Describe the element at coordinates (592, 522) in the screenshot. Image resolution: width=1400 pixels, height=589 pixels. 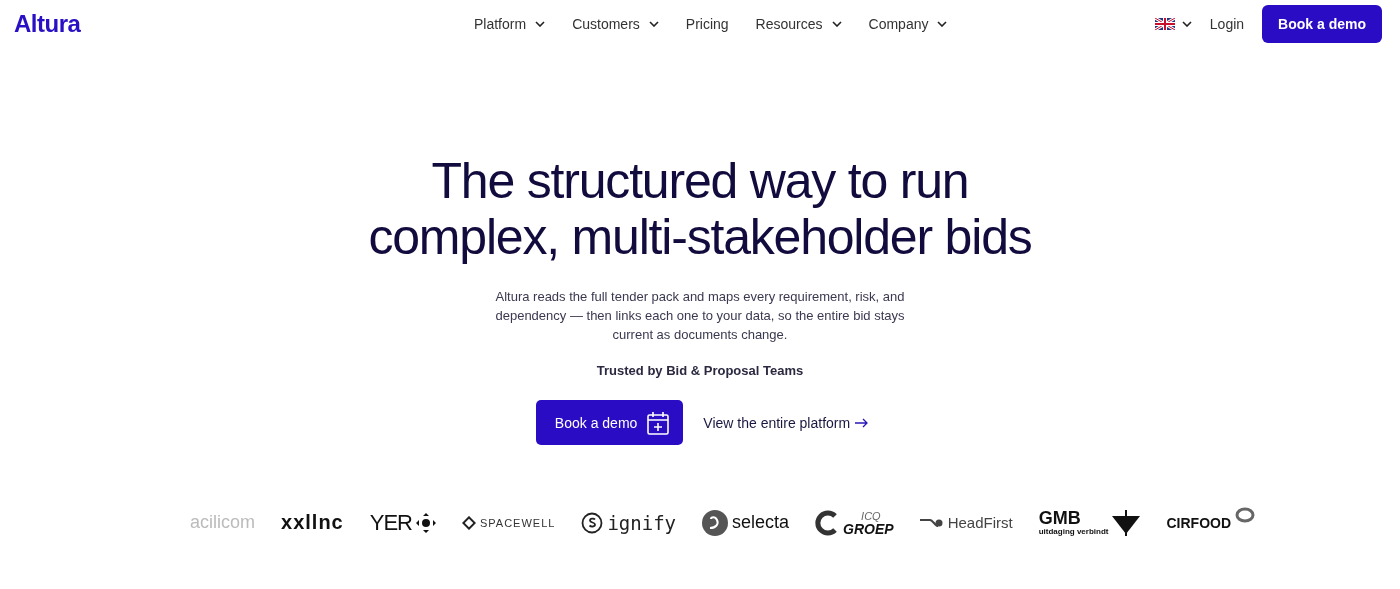
I see `circled-s-icon` at that location.